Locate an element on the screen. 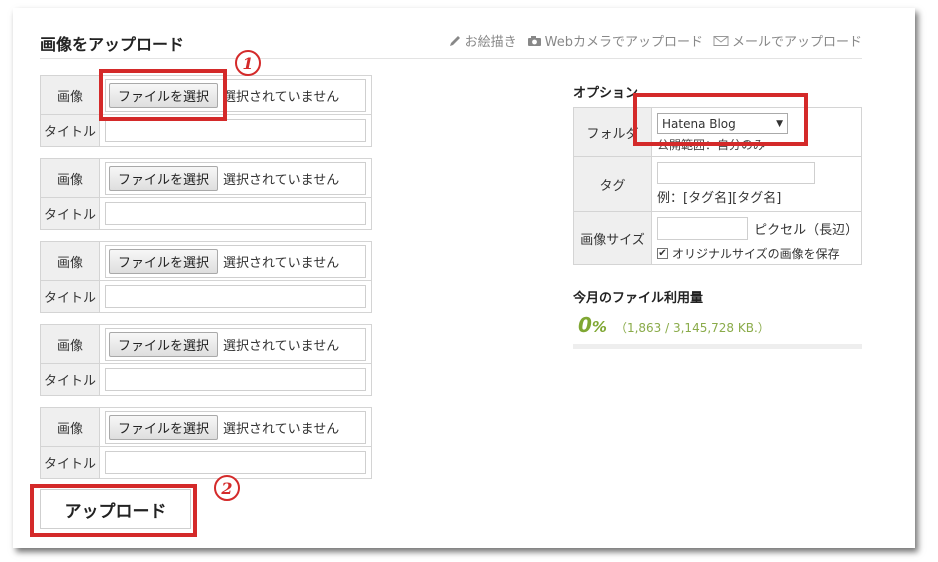 This screenshot has height=562, width=938. webcam-upload-link: Webカメラでアップロード is located at coordinates (615, 40).